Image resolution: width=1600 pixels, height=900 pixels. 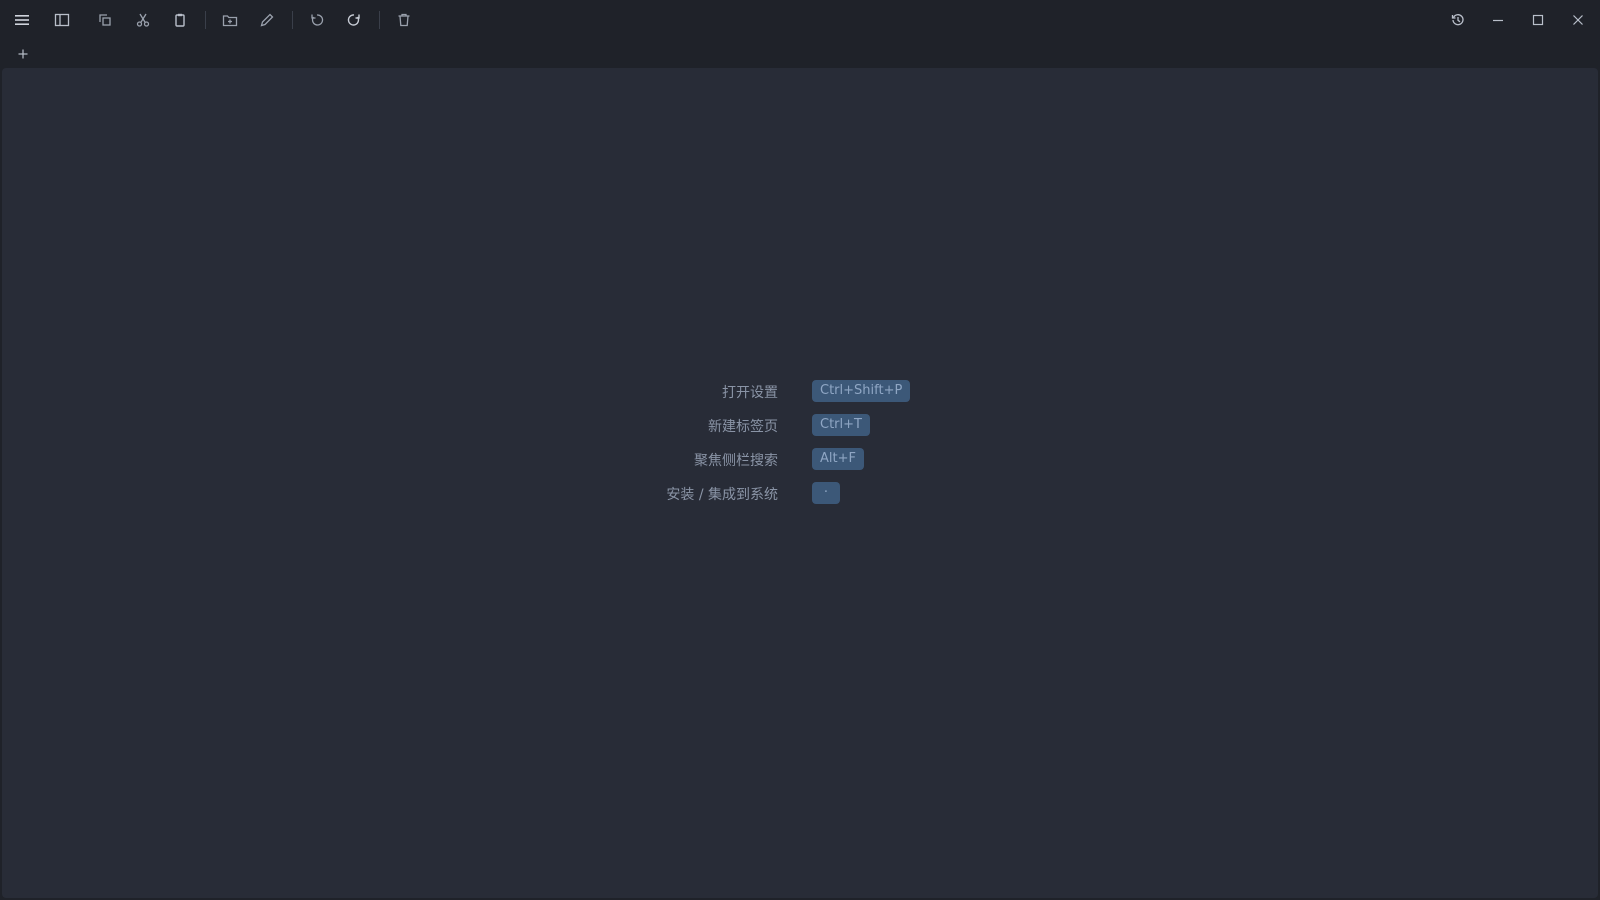 I want to click on close-icon, so click(x=1578, y=20).